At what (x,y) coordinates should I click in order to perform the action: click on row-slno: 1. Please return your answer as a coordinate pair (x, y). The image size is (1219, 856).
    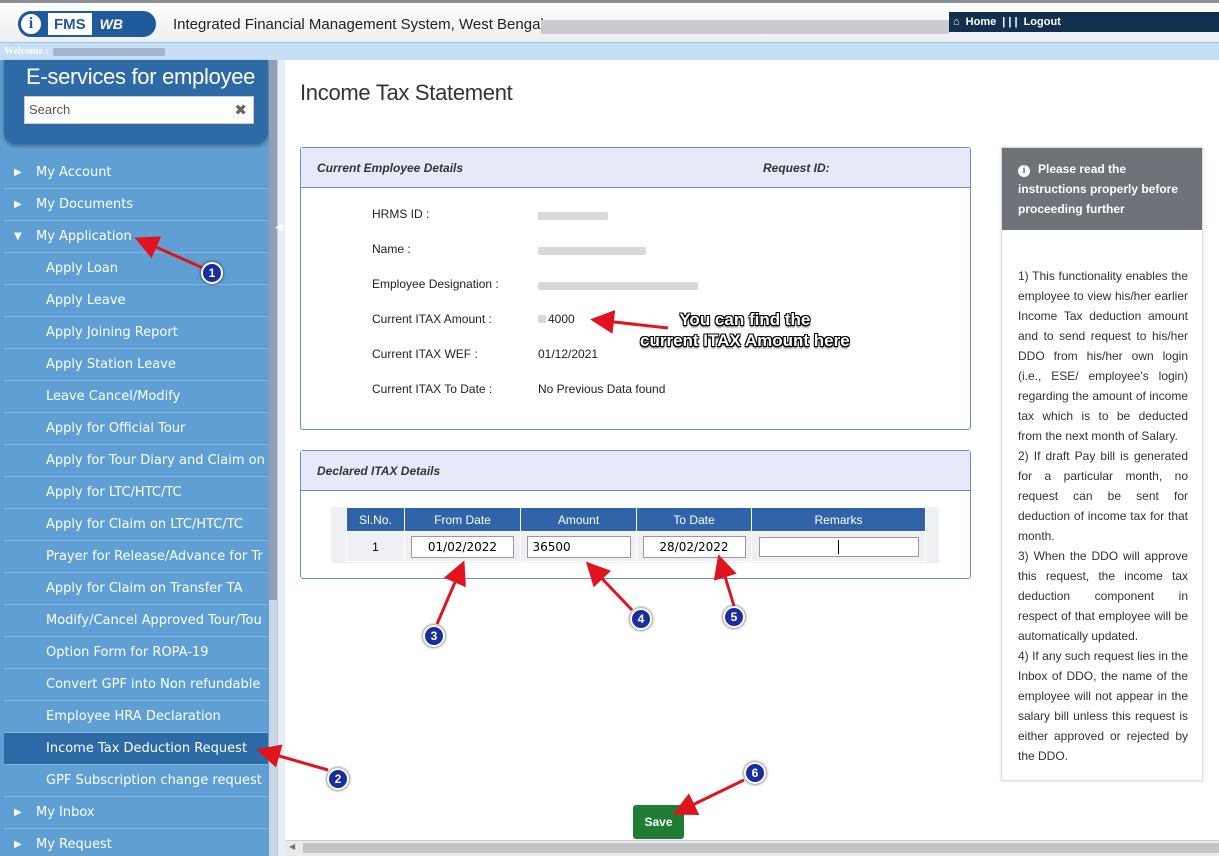
    Looking at the image, I should click on (375, 546).